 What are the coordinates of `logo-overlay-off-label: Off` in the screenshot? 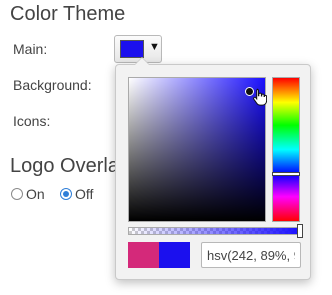 It's located at (84, 194).